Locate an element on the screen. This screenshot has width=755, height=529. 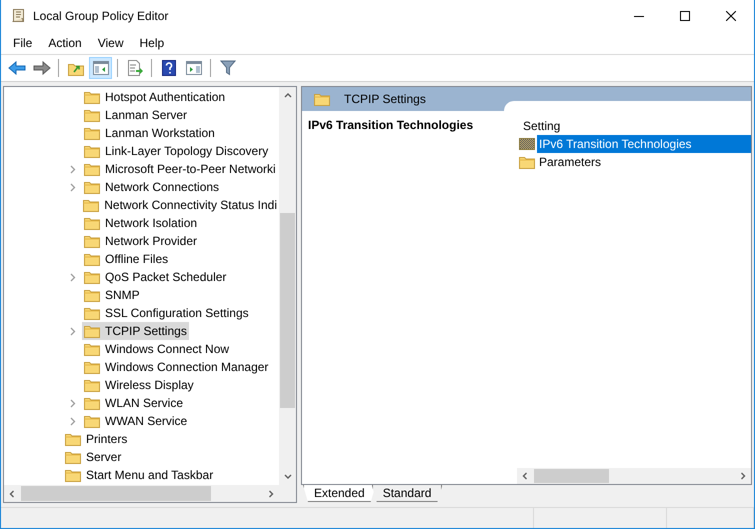
tree-item: Network Isolation is located at coordinates (141, 223).